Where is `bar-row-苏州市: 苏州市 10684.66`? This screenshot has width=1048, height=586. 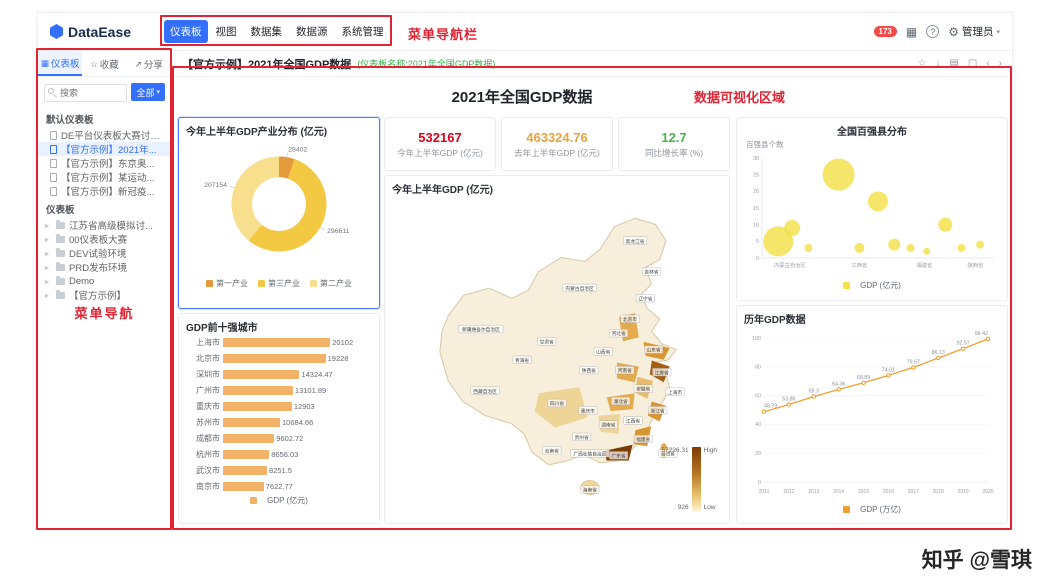
bar-row-苏州市: 苏州市 10684.66 is located at coordinates (279, 422).